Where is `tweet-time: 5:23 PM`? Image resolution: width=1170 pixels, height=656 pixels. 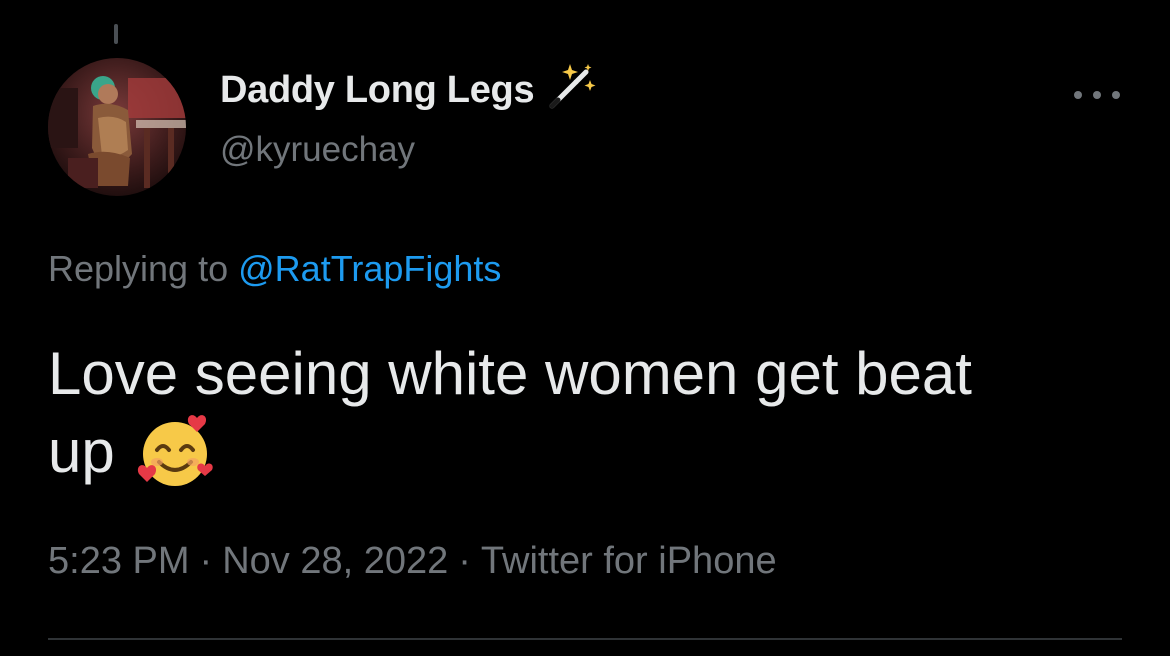 tweet-time: 5:23 PM is located at coordinates (119, 561).